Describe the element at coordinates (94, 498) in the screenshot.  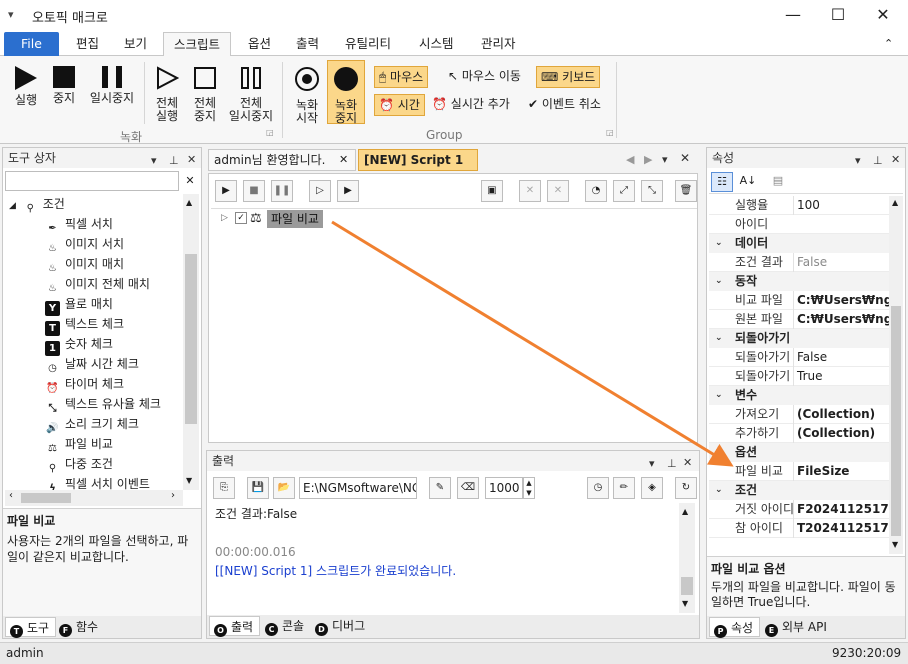
I see `toolbox-hscrollbar: ‹ ›` at that location.